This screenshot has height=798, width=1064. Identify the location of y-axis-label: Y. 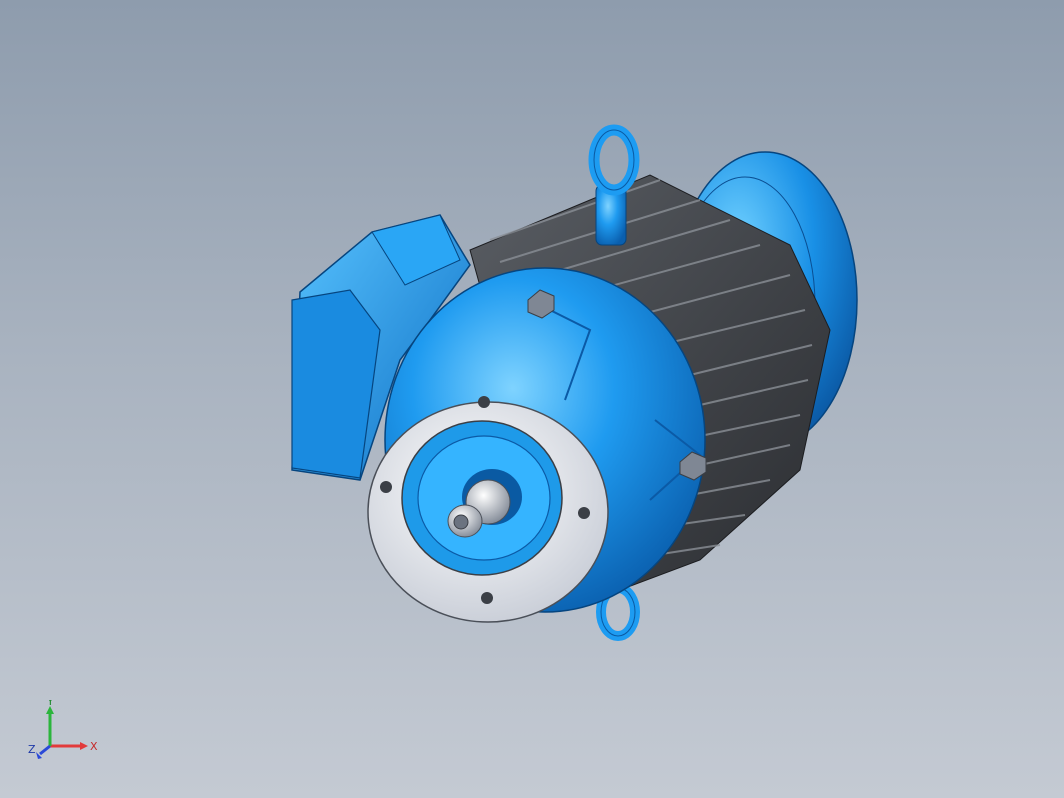
(50, 704).